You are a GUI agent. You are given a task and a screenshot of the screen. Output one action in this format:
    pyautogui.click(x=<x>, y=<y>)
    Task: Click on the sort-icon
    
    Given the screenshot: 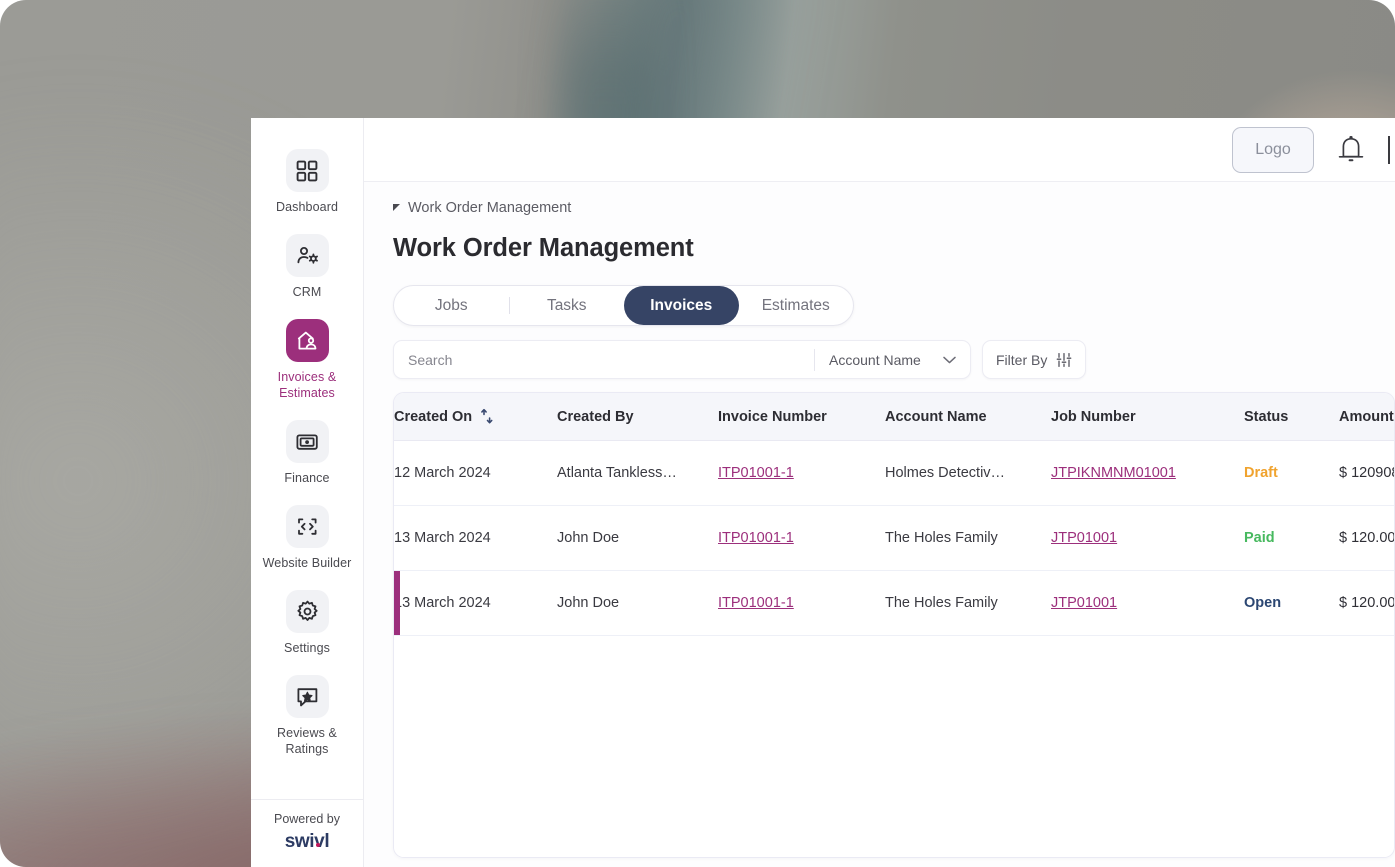 What is the action you would take?
    pyautogui.click(x=487, y=416)
    